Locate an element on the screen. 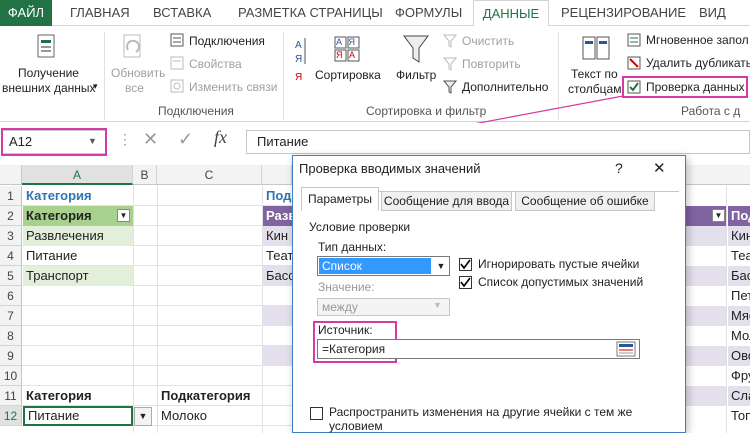 The image size is (750, 433). ignore-blank-checkbox is located at coordinates (465, 264).